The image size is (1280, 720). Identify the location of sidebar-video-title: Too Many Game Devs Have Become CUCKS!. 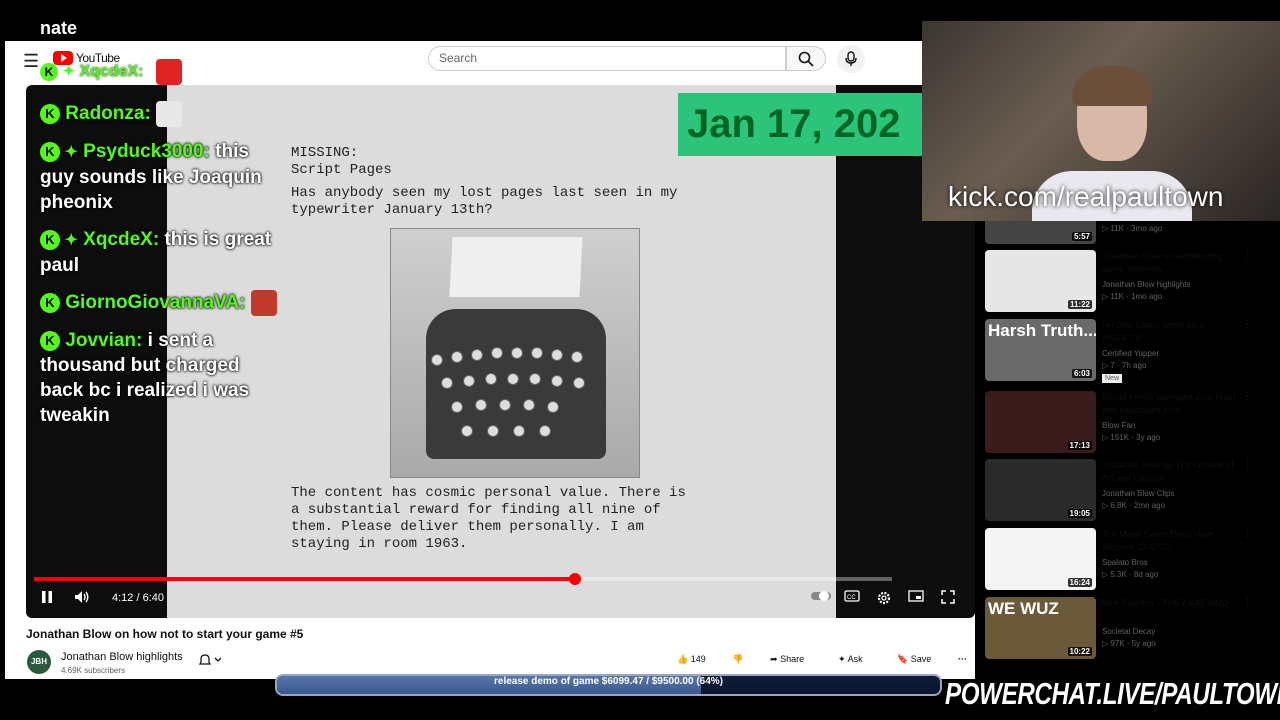
(1169, 541).